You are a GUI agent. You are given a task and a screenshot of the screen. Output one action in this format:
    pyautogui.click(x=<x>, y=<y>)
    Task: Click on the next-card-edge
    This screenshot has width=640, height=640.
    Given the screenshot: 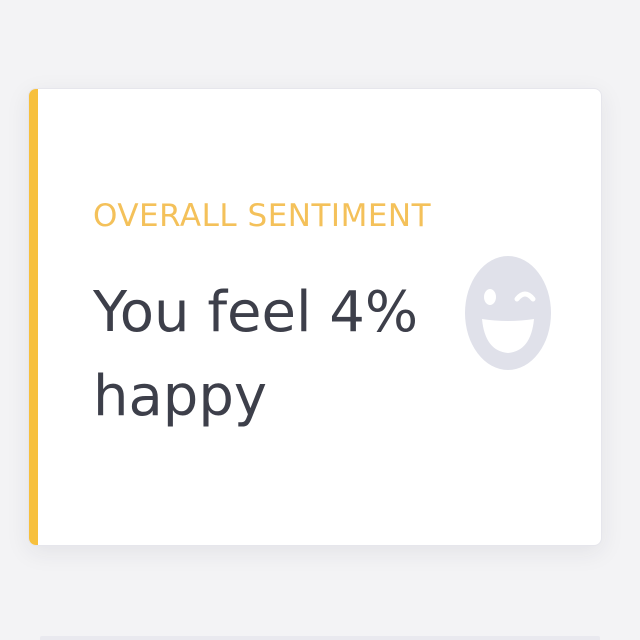 What is the action you would take?
    pyautogui.click(x=320, y=638)
    